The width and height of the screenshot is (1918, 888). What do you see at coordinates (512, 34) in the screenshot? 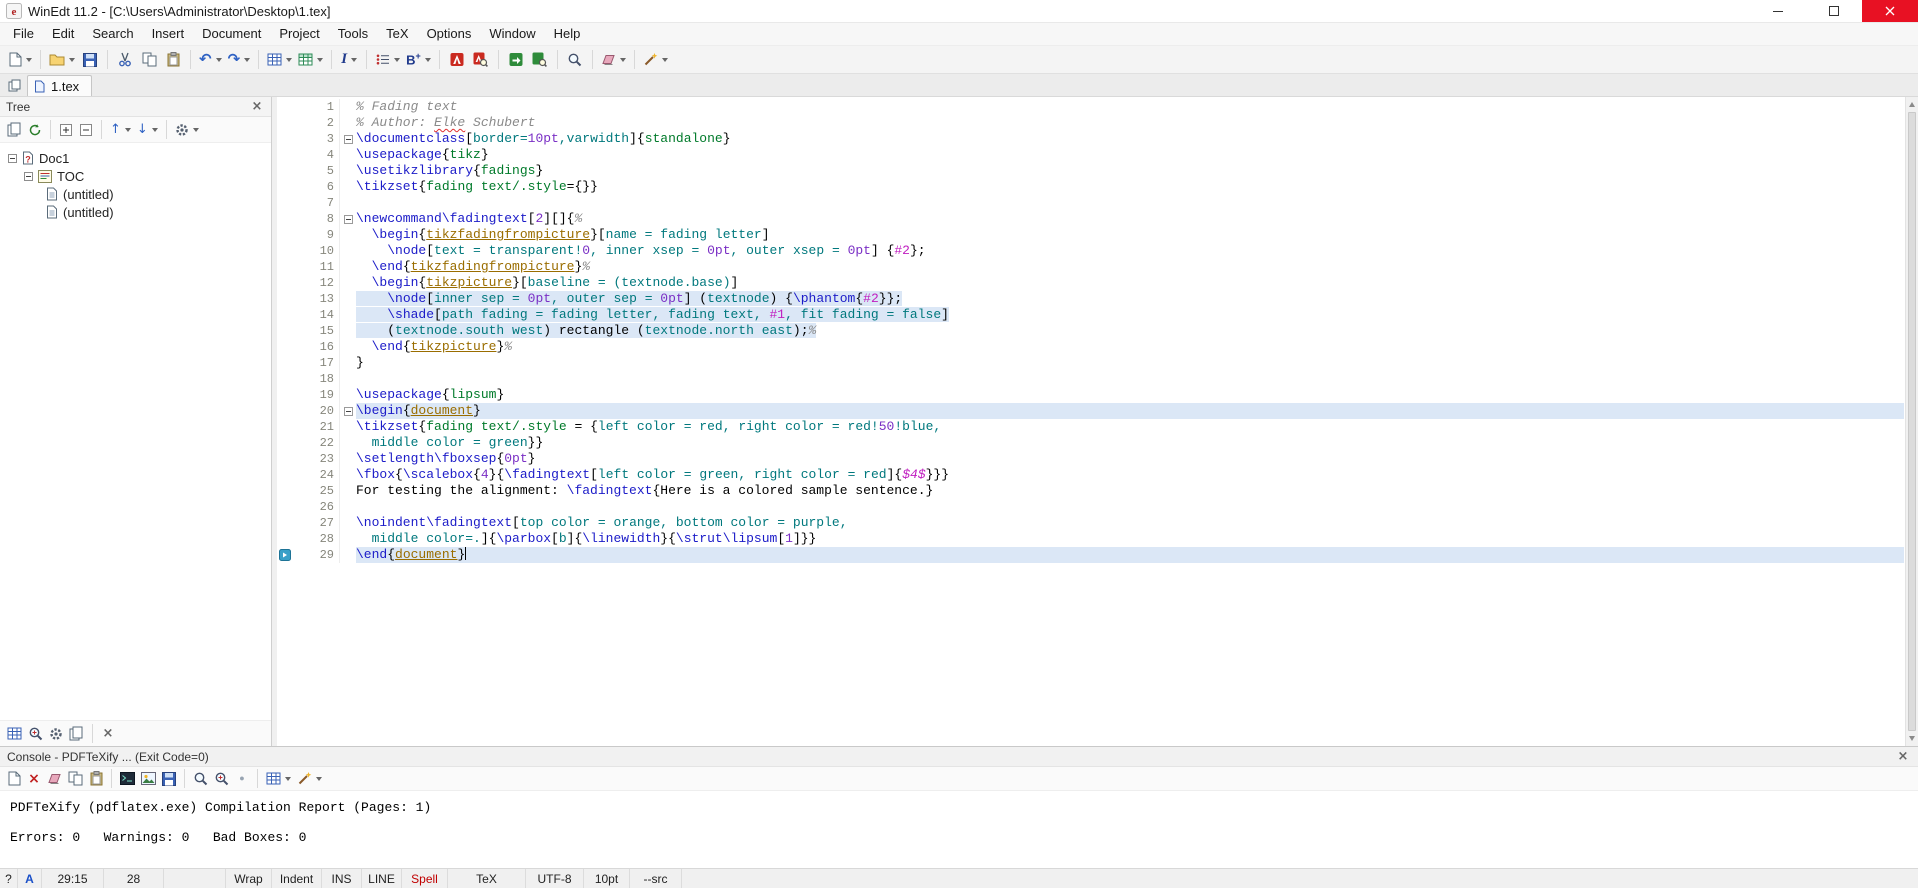
I see `menu-window: Window` at bounding box center [512, 34].